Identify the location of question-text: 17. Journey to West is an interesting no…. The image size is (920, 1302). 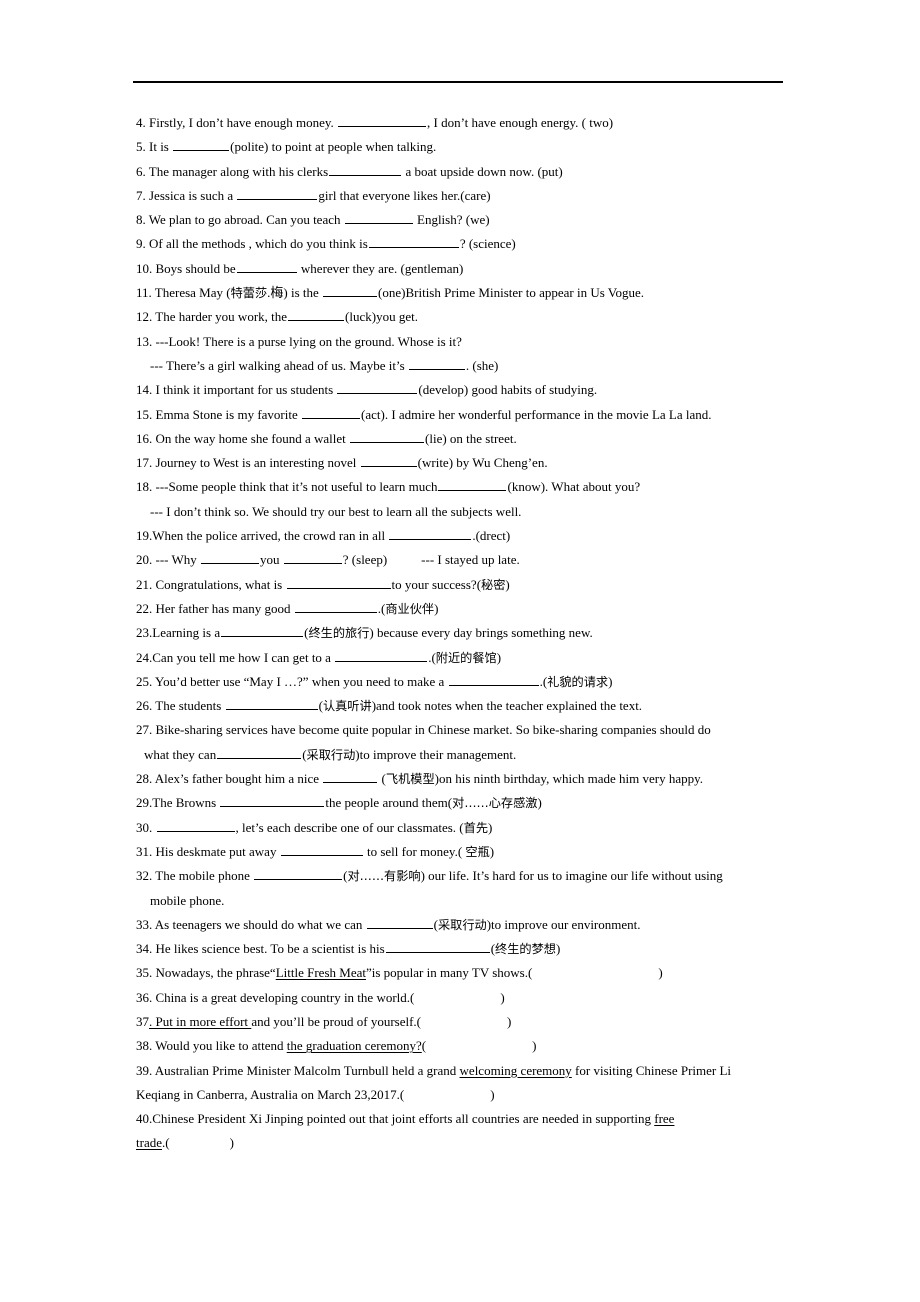
(248, 463).